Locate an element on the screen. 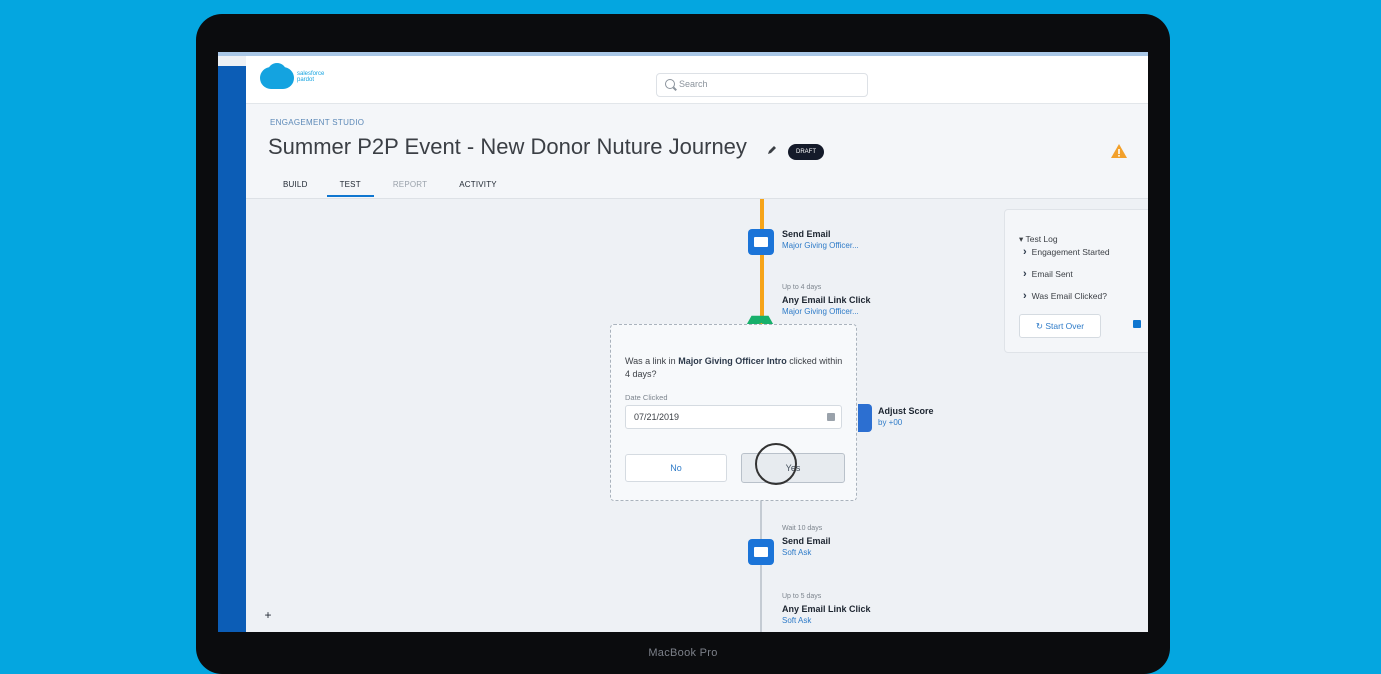 The height and width of the screenshot is (674, 1381). test-log-item: Was Email Clicked? is located at coordinates (1065, 296).